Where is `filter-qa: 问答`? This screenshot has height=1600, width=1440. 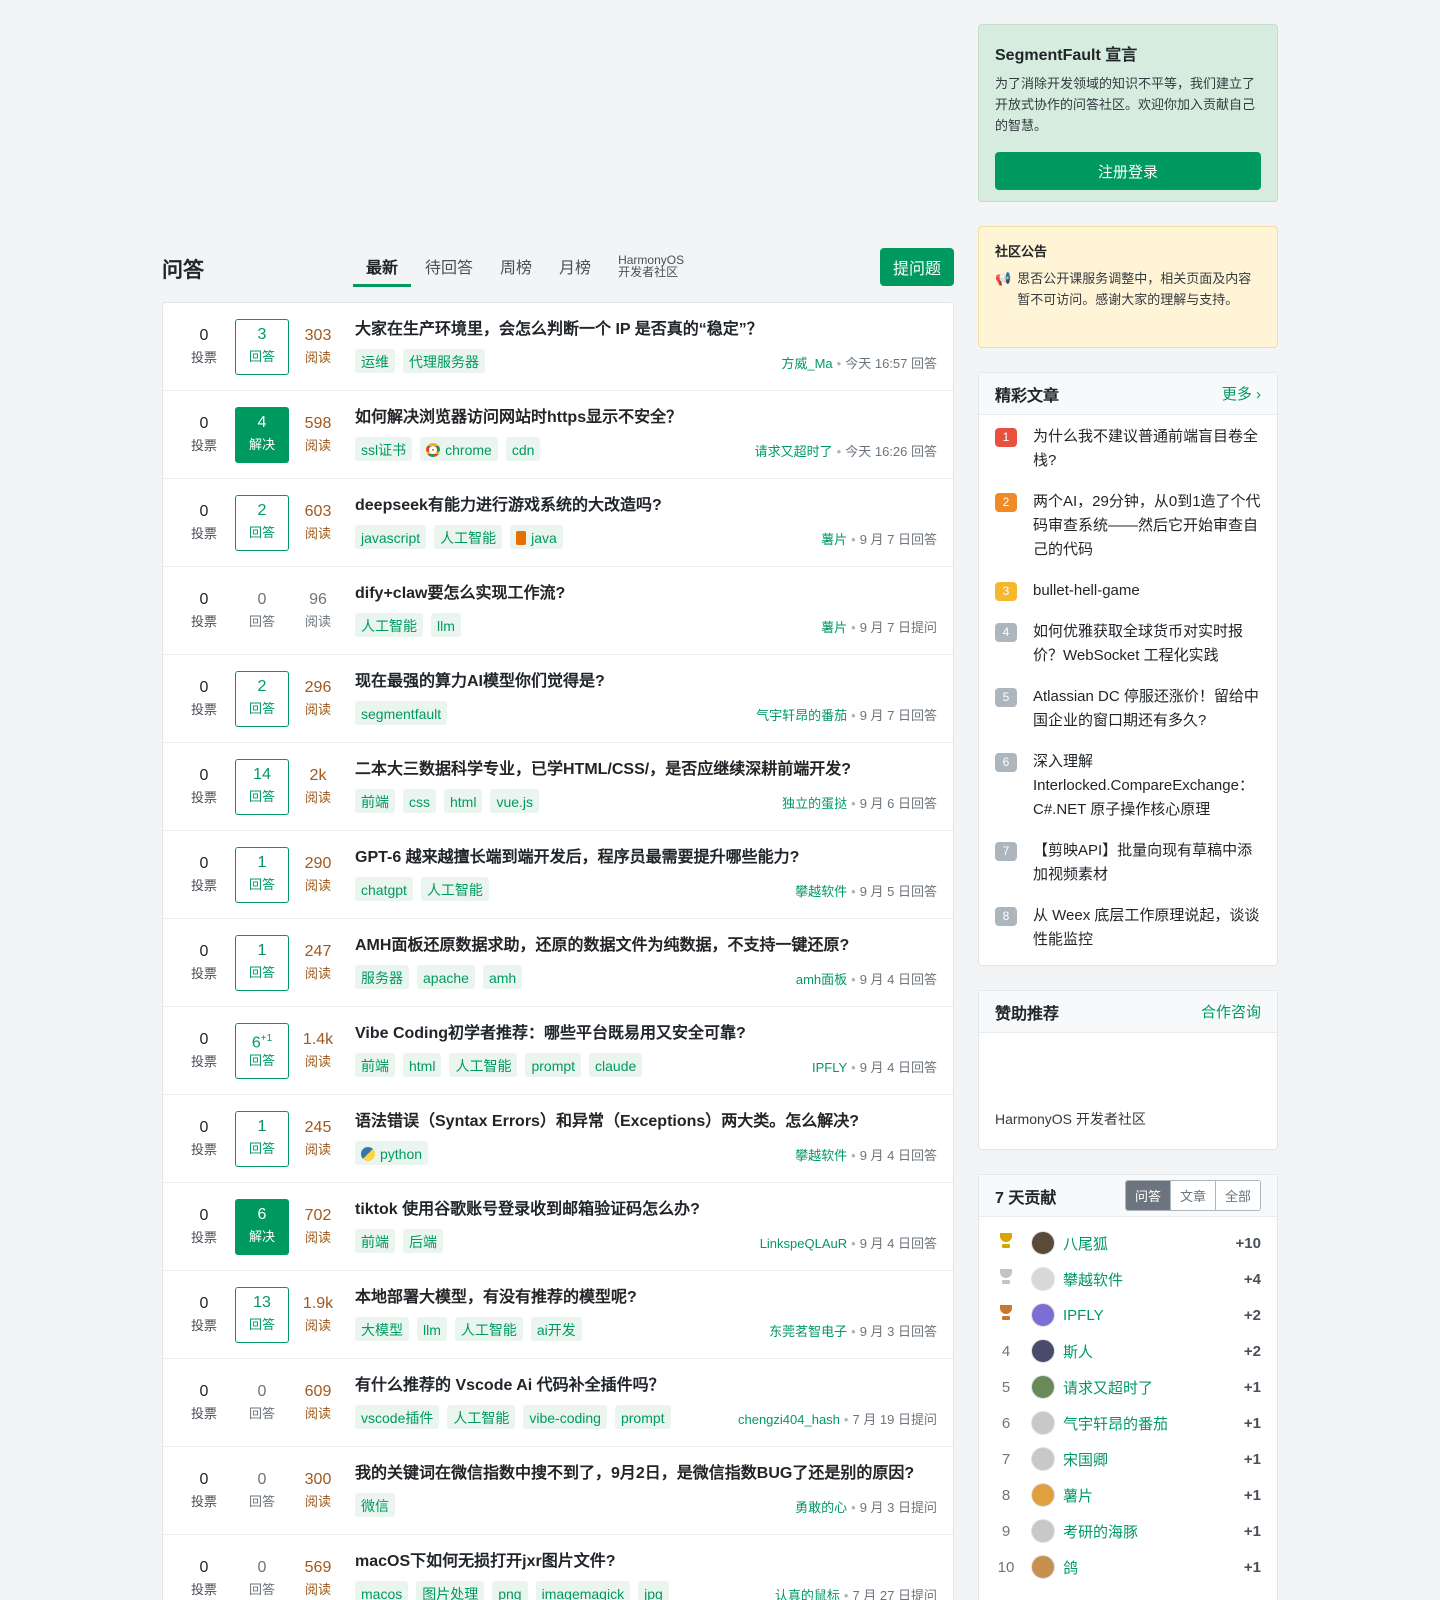
filter-qa: 问答 is located at coordinates (1147, 1195).